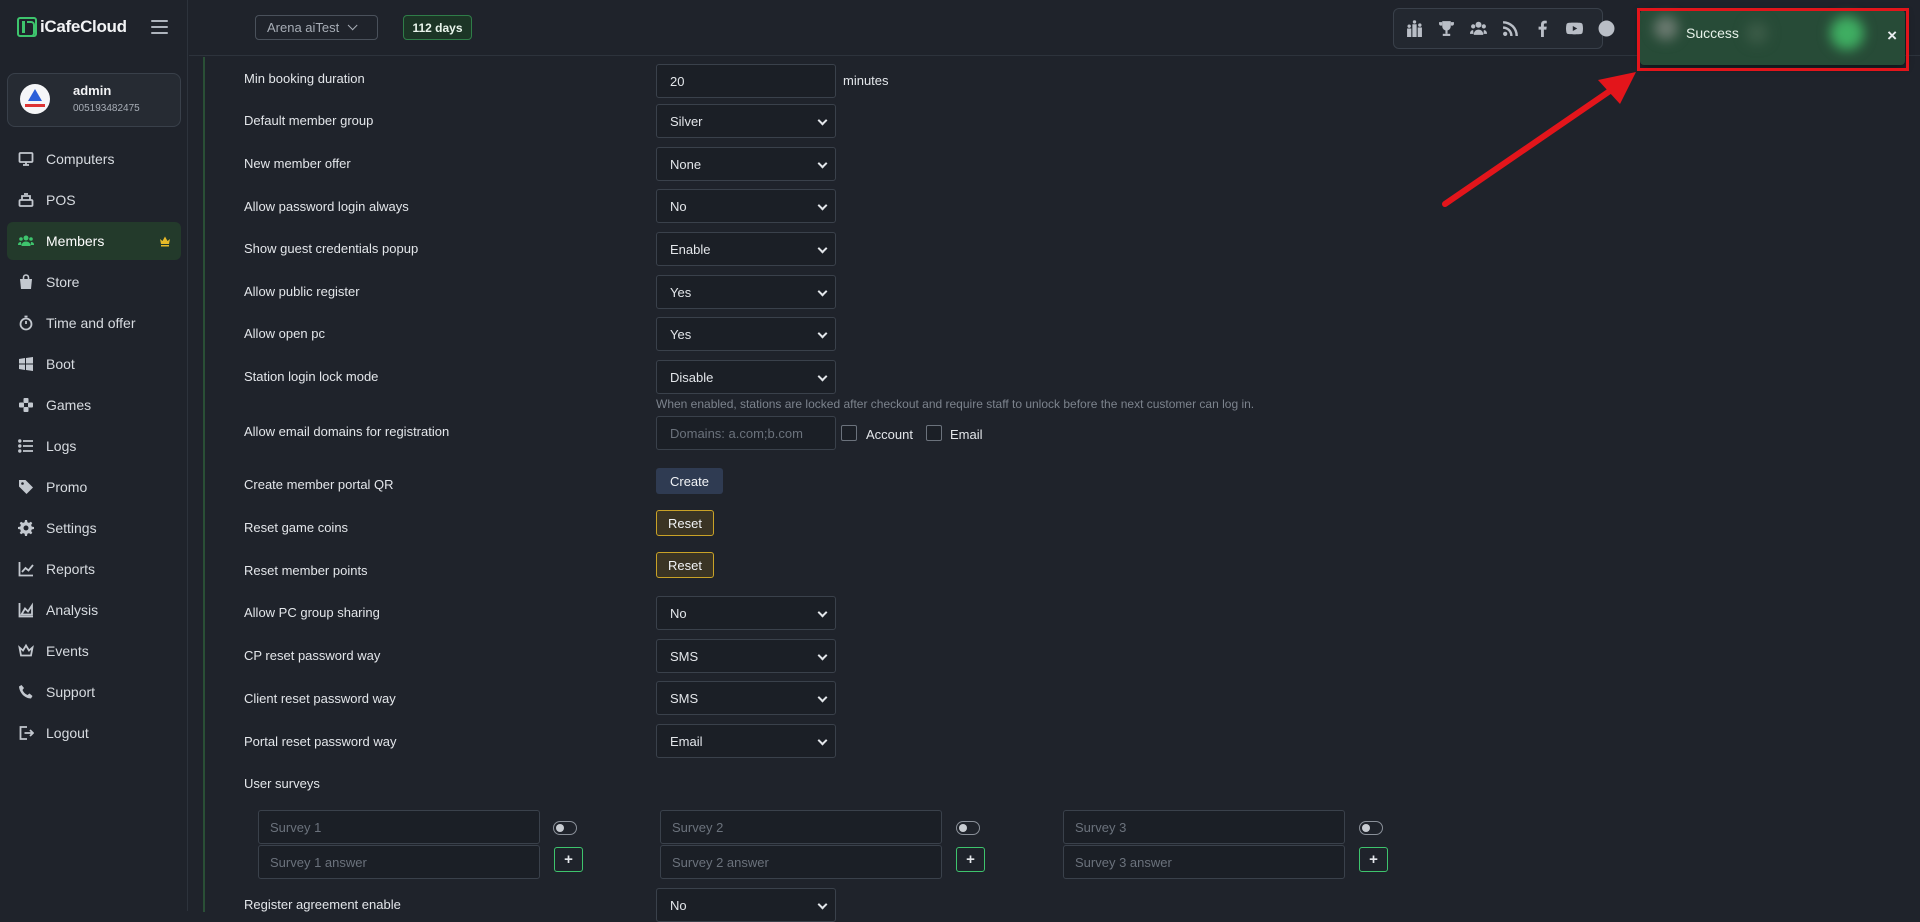 Image resolution: width=1920 pixels, height=922 pixels. Describe the element at coordinates (67, 733) in the screenshot. I see `sidebar-item-label: Logout` at that location.